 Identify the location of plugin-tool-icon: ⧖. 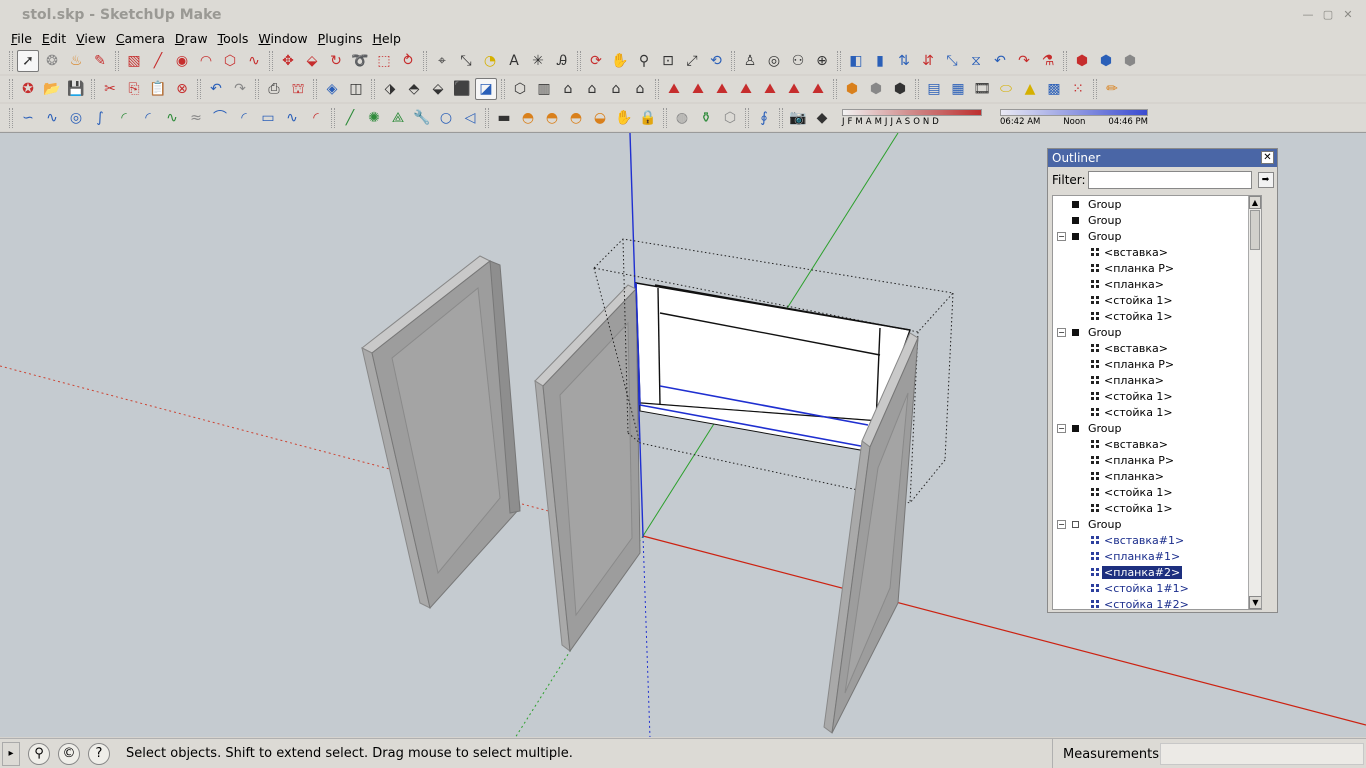
(976, 61).